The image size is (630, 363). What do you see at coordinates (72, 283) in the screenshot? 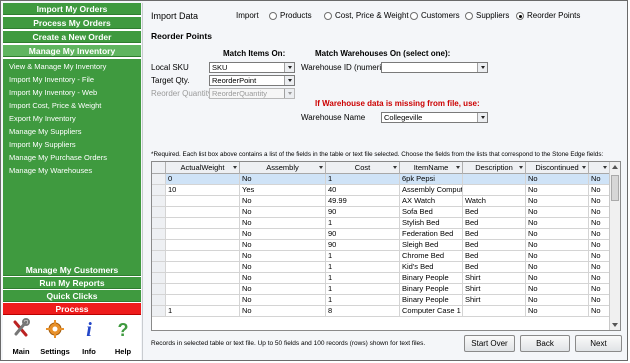
I see `nav-run-reports: Run My Reports` at bounding box center [72, 283].